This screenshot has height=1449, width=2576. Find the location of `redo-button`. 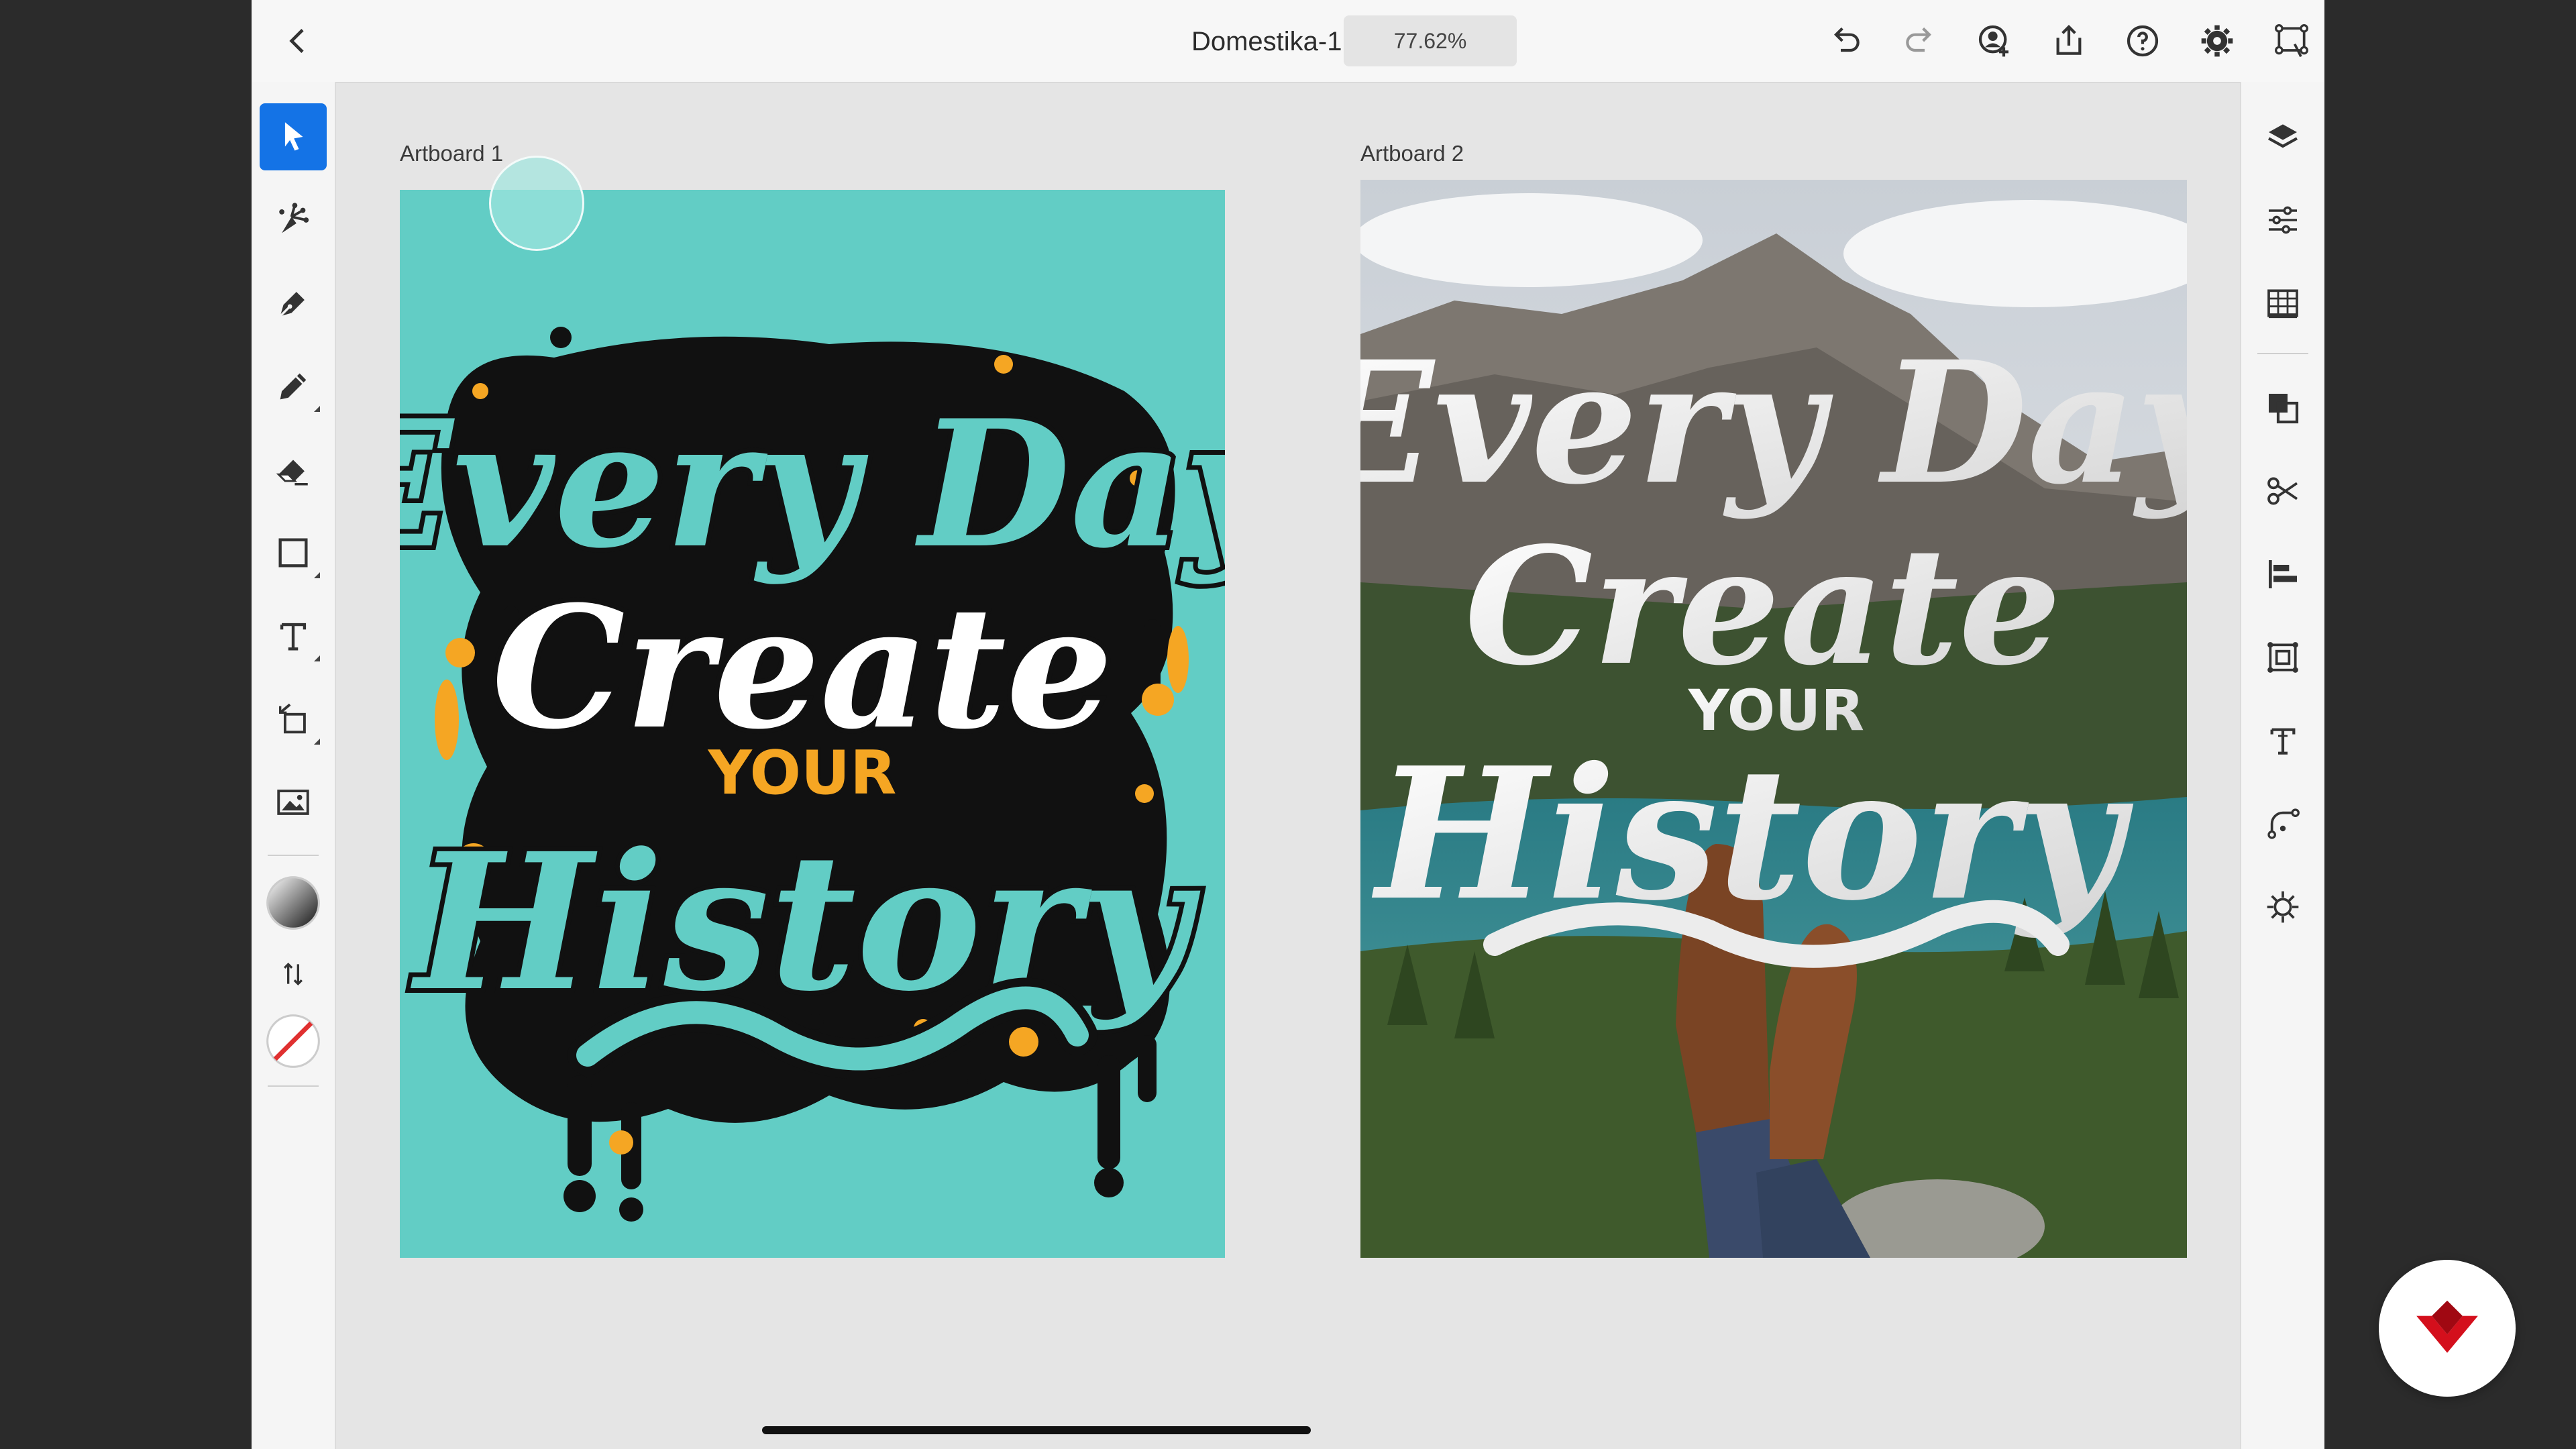

redo-button is located at coordinates (1920, 41).